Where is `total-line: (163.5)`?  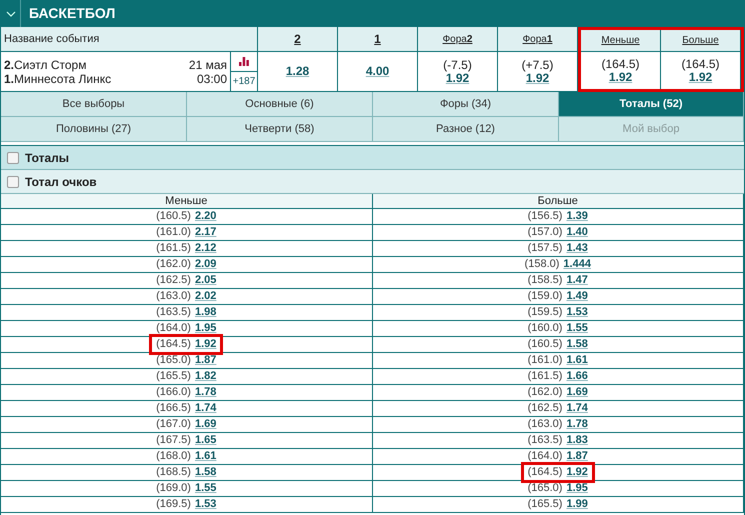
total-line: (163.5) is located at coordinates (173, 312).